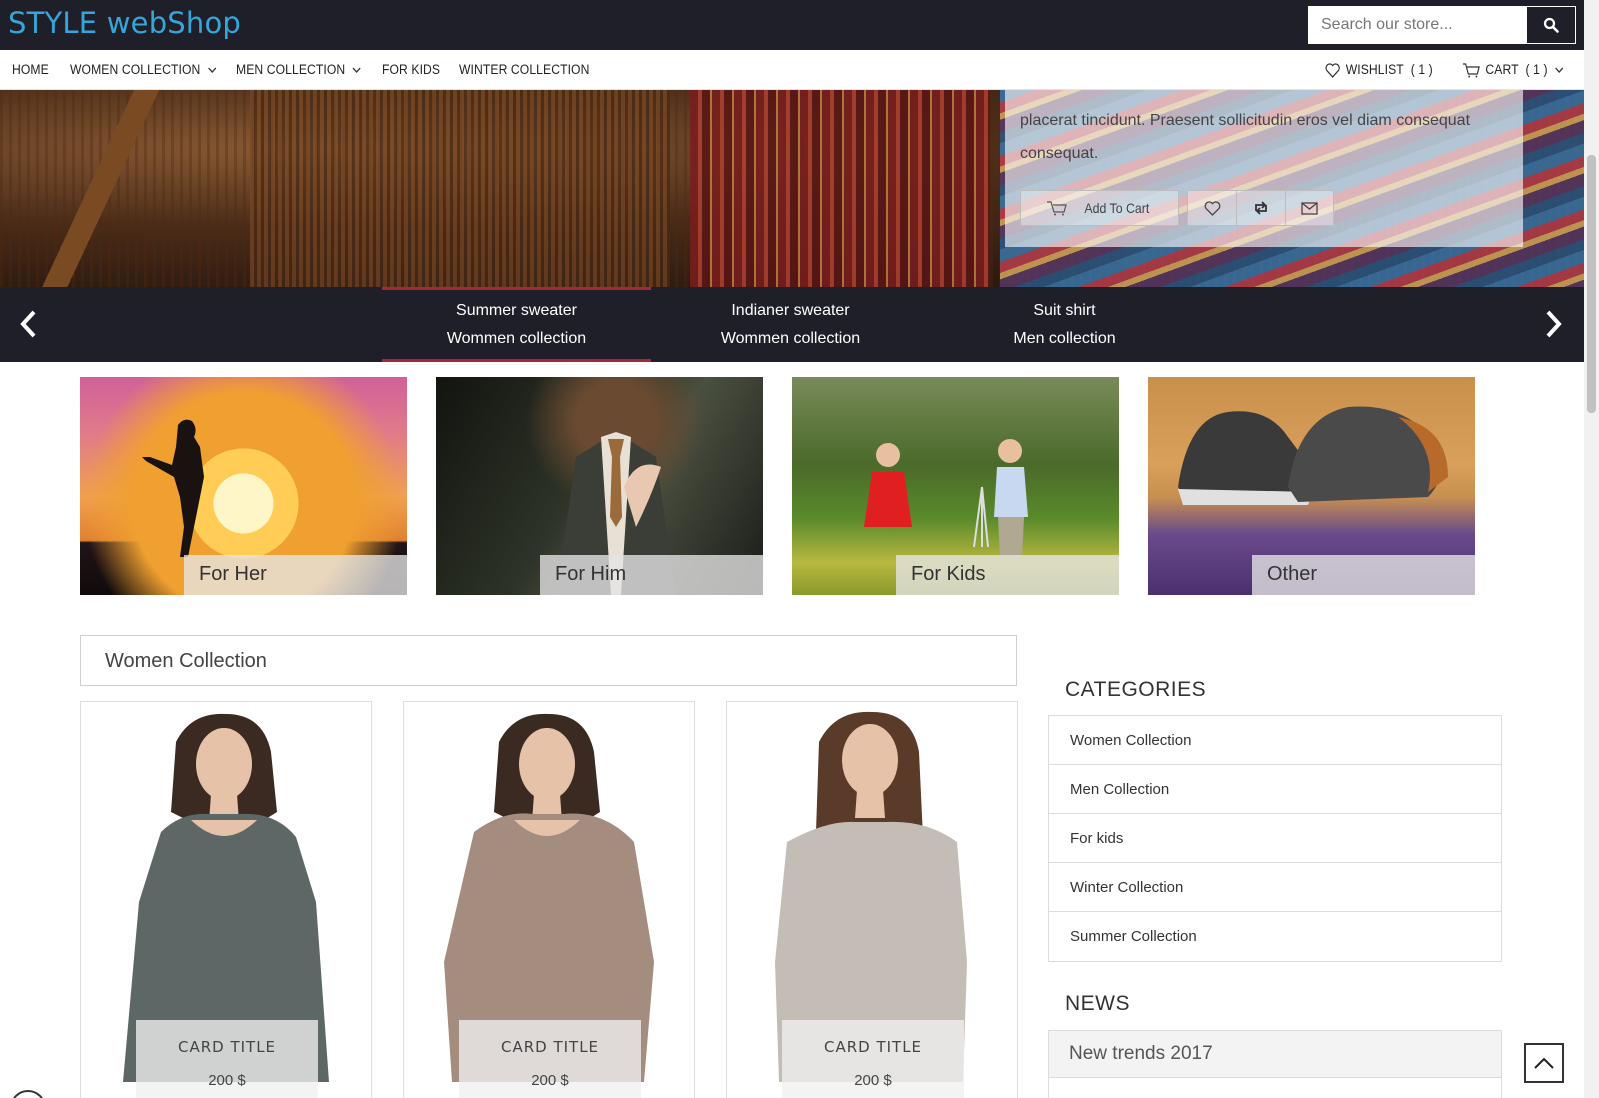 The image size is (1599, 1098). I want to click on hero-actions: Add To Cart, so click(1177, 208).